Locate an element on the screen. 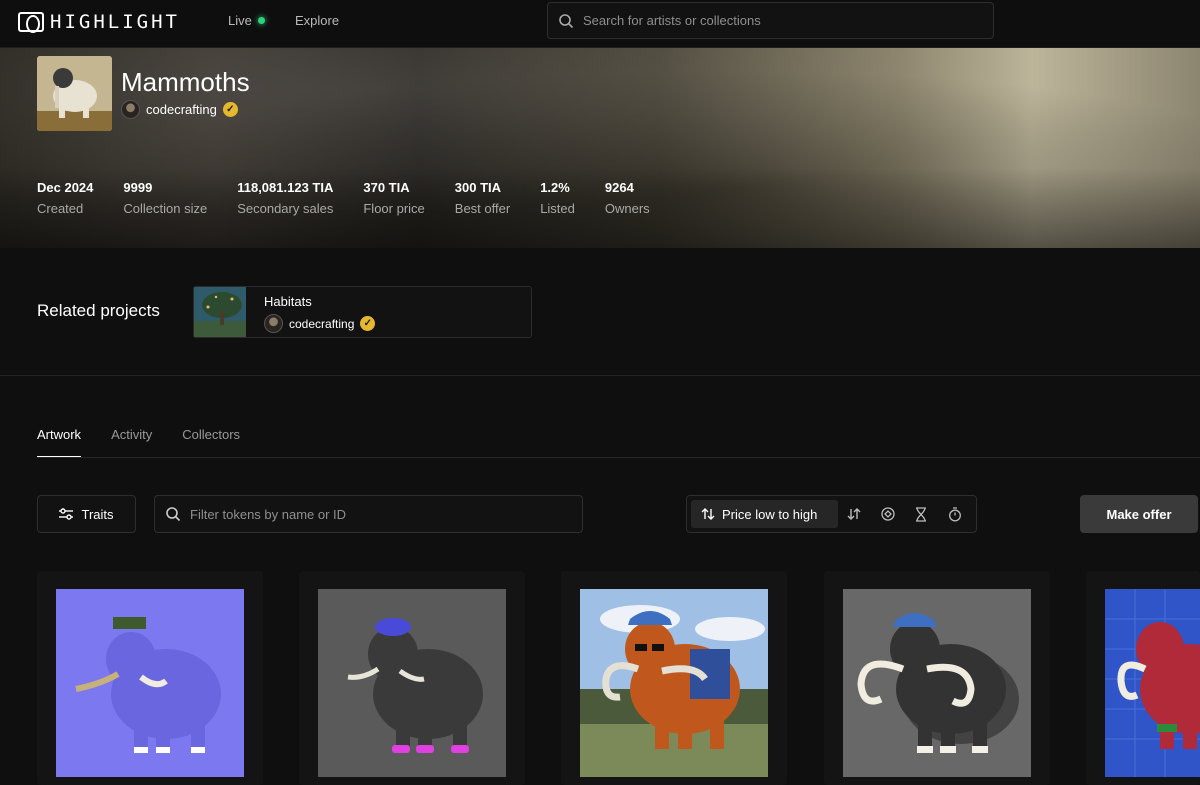 The height and width of the screenshot is (785, 1200). tabs-underline-divider is located at coordinates (618, 457).